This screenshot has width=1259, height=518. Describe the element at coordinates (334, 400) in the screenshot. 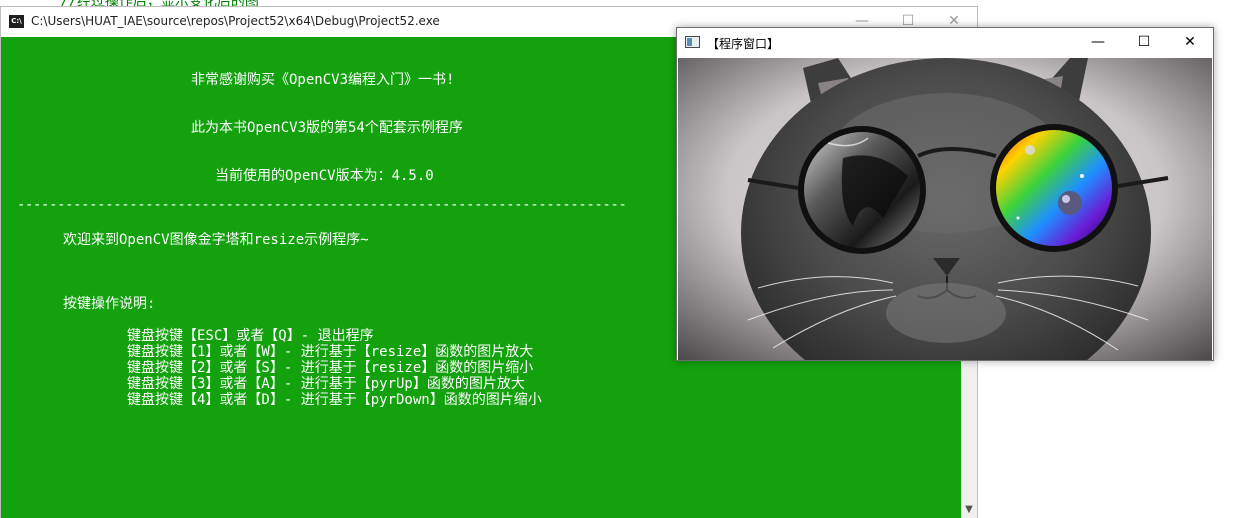

I see `instruction-line: 键盘按键【4】或者【D】- 进行基于【pyrDown】函数的图片缩小` at that location.